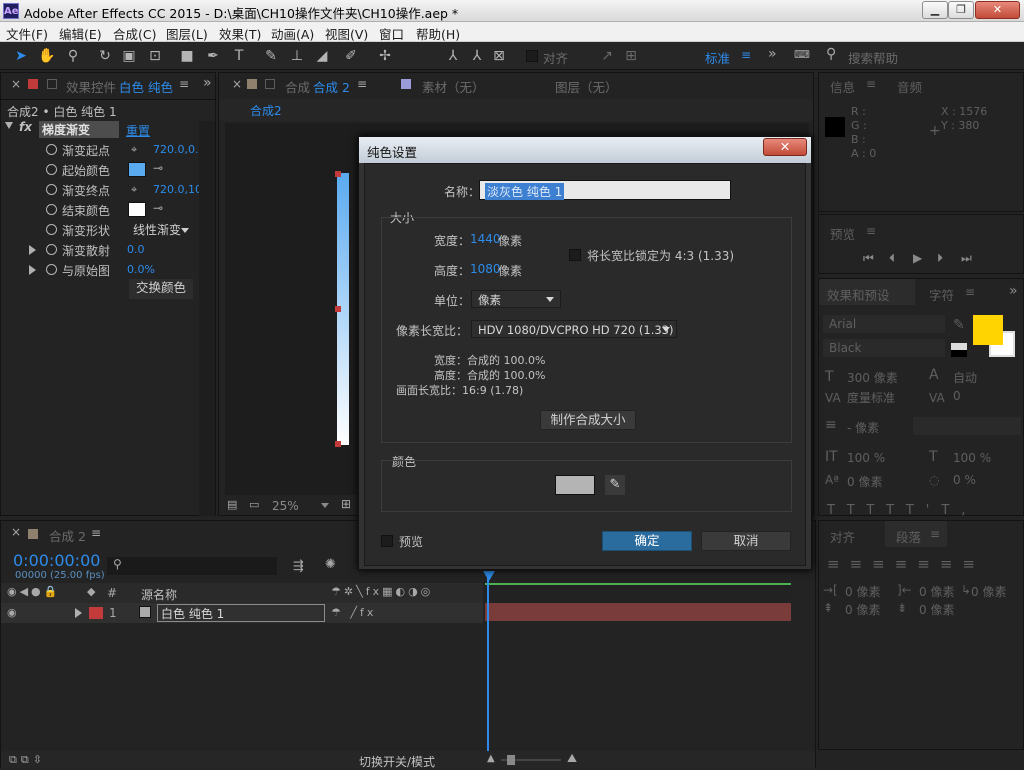  What do you see at coordinates (959, 325) in the screenshot?
I see `eyedropper-icon: ✎` at bounding box center [959, 325].